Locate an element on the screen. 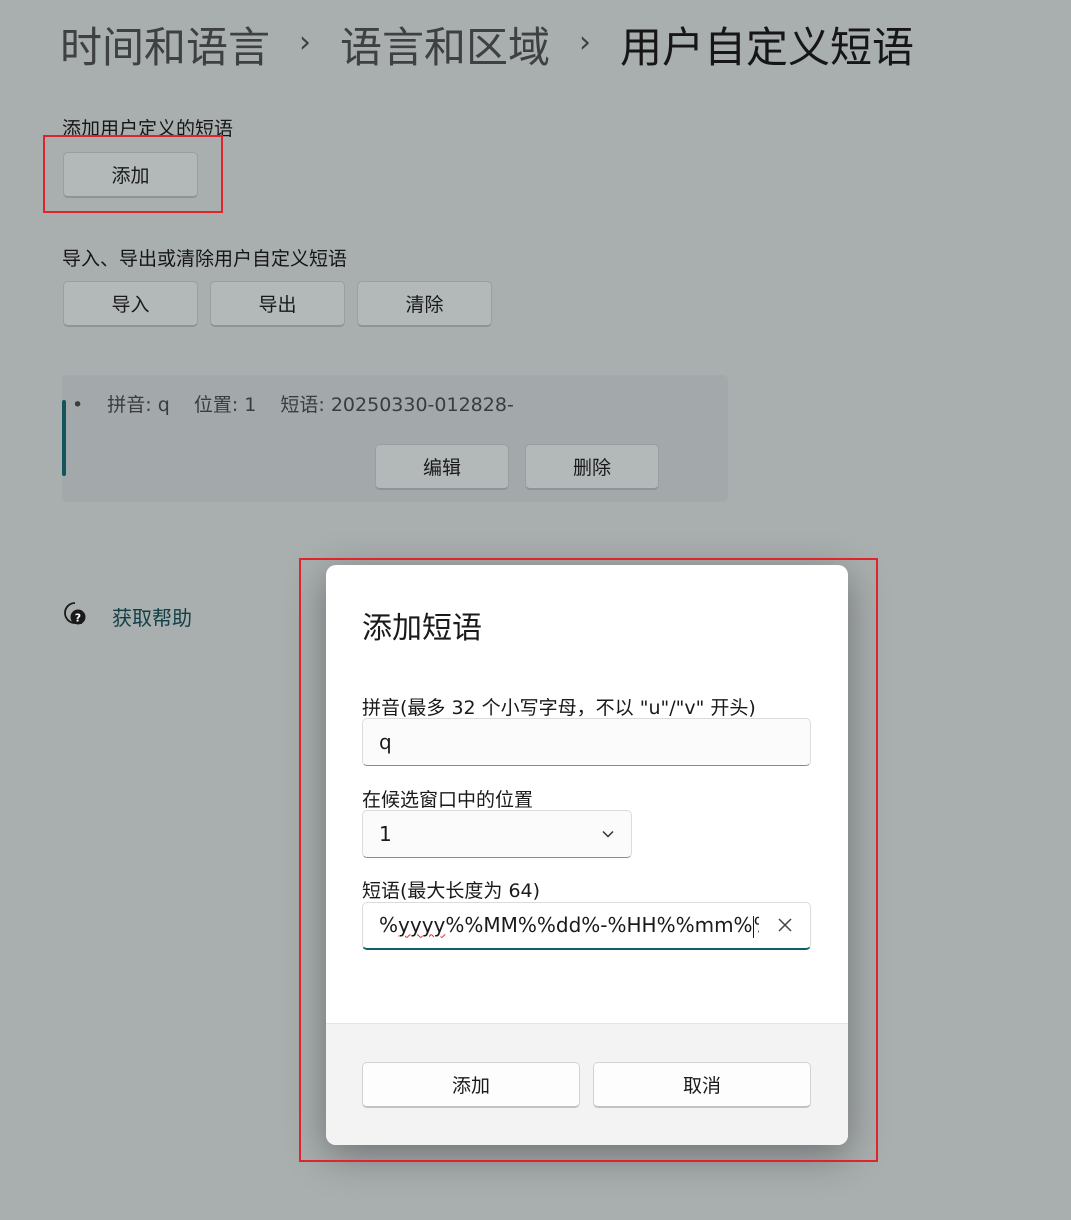  clear-button: 清除 is located at coordinates (424, 304).